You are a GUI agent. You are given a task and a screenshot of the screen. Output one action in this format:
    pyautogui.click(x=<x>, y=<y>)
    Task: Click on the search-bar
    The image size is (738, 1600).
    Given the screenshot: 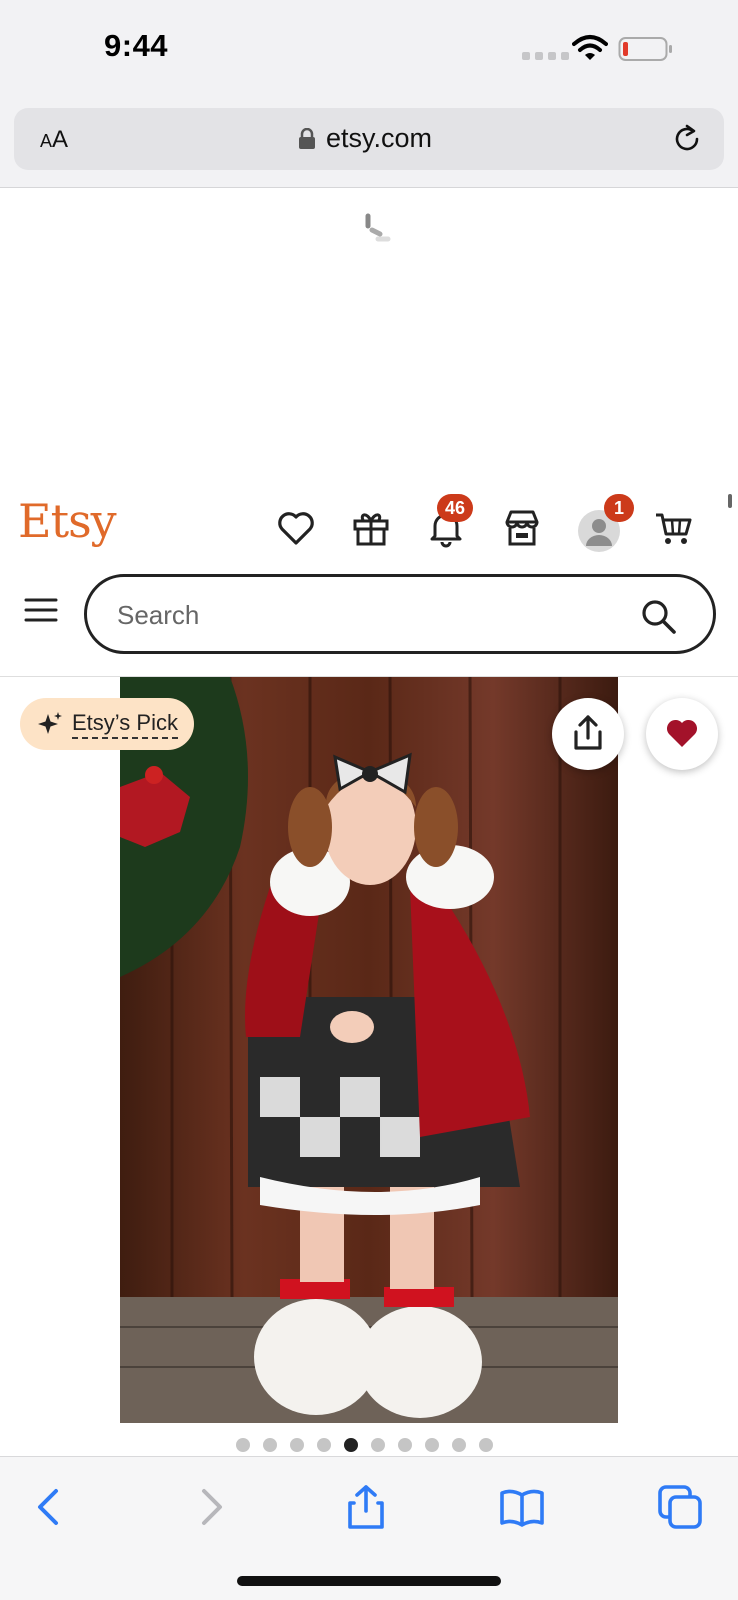 What is the action you would take?
    pyautogui.click(x=400, y=614)
    